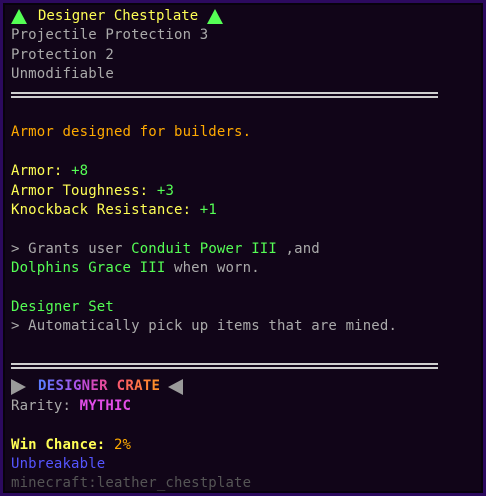  Describe the element at coordinates (60, 386) in the screenshot. I see `crate-letter: S` at that location.